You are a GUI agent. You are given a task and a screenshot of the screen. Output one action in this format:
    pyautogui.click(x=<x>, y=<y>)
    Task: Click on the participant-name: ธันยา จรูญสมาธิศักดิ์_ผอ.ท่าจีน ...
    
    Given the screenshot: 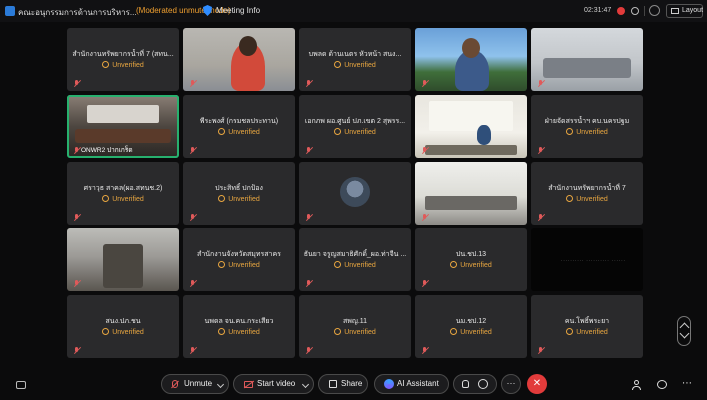 What is the action you would take?
    pyautogui.click(x=355, y=254)
    